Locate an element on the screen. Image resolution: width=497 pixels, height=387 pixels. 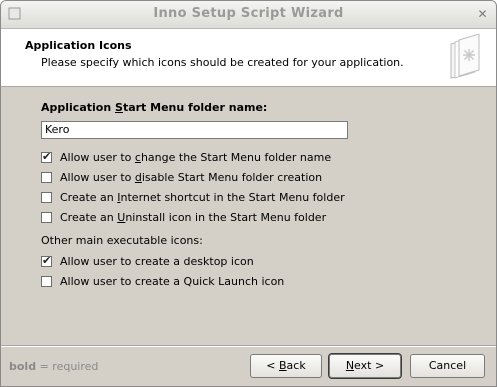
other-icons-label: Other main executable icons: is located at coordinates (122, 240).